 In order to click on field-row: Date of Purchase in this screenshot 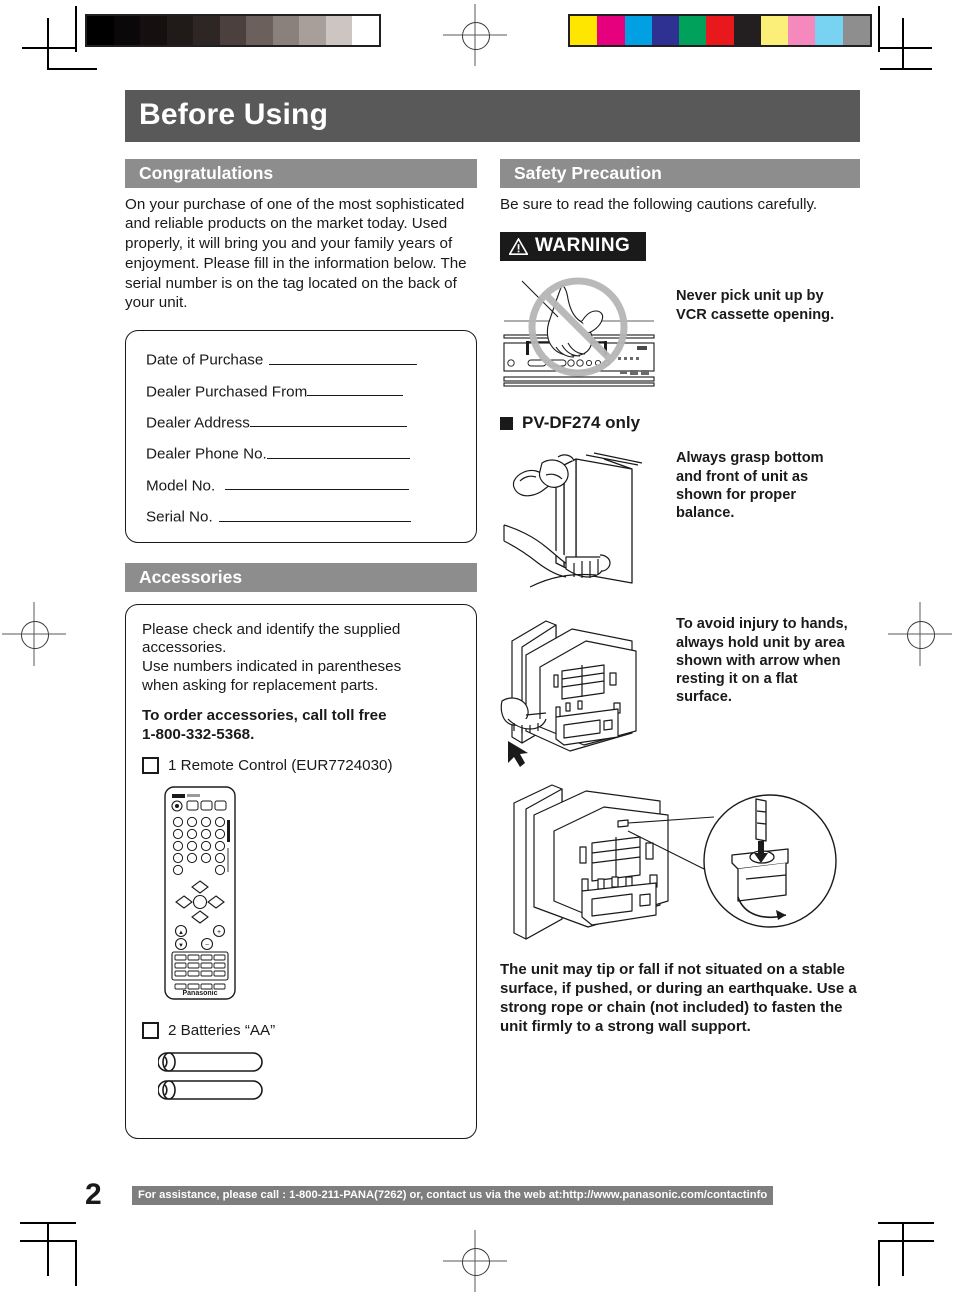, I will do `click(302, 359)`.